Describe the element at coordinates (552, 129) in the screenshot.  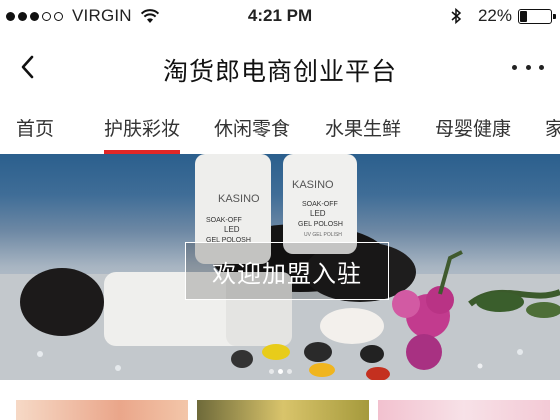
I see `tab-label: 家` at that location.